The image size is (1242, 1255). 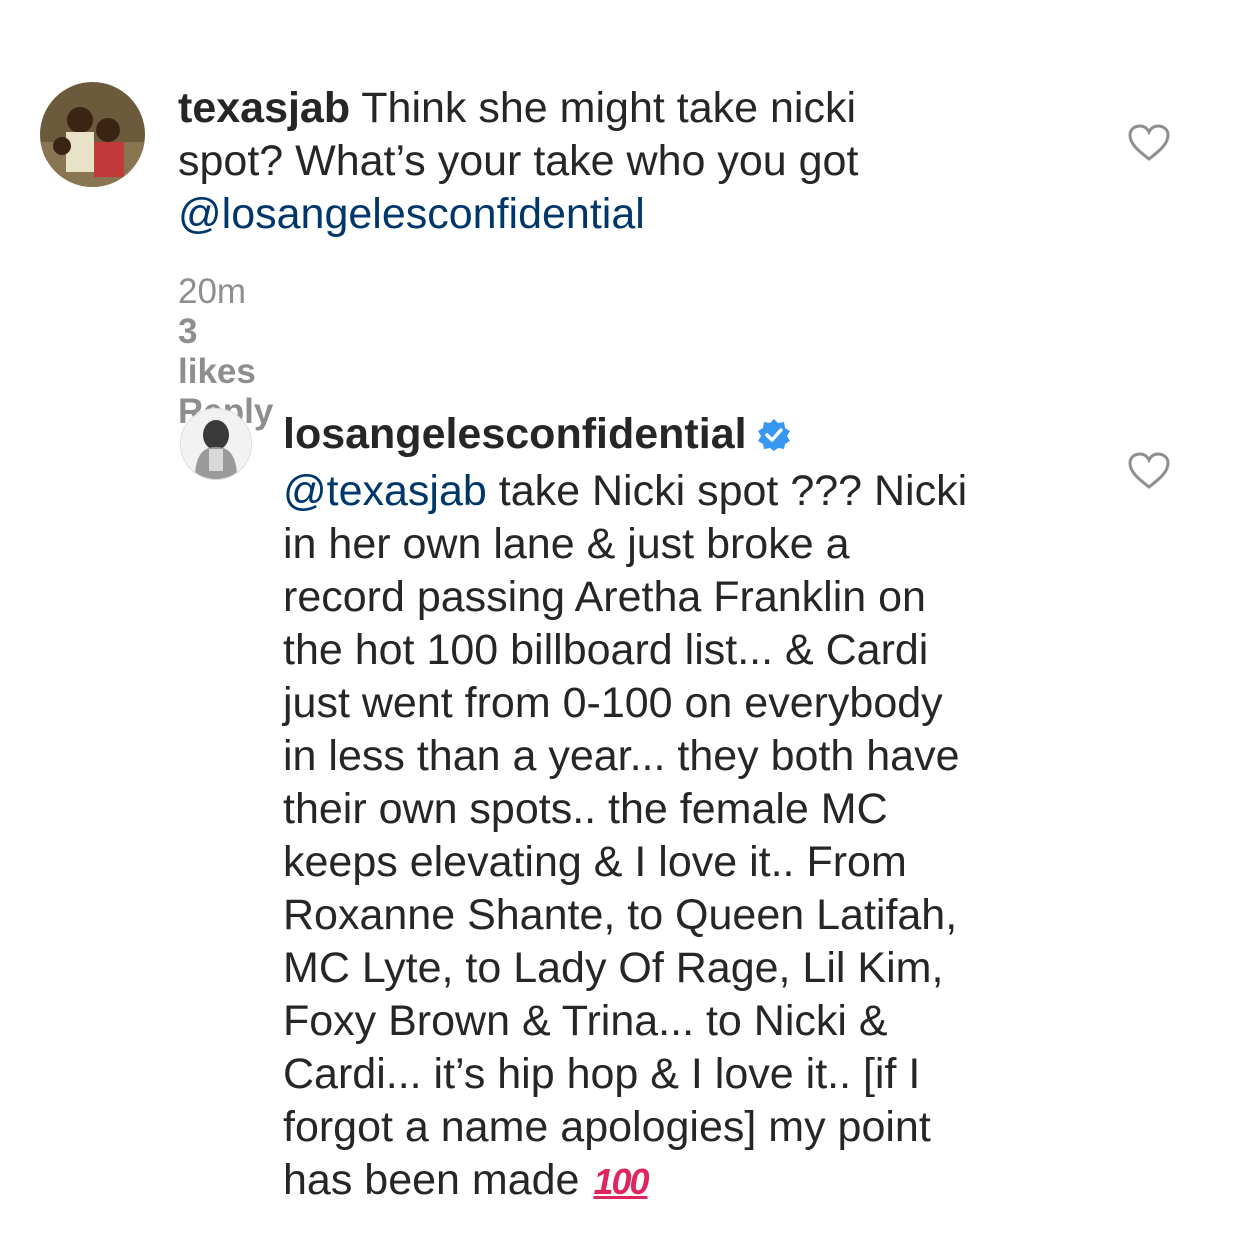 What do you see at coordinates (595, 862) in the screenshot?
I see `comment-line: keeps elevating & I love it.. From` at bounding box center [595, 862].